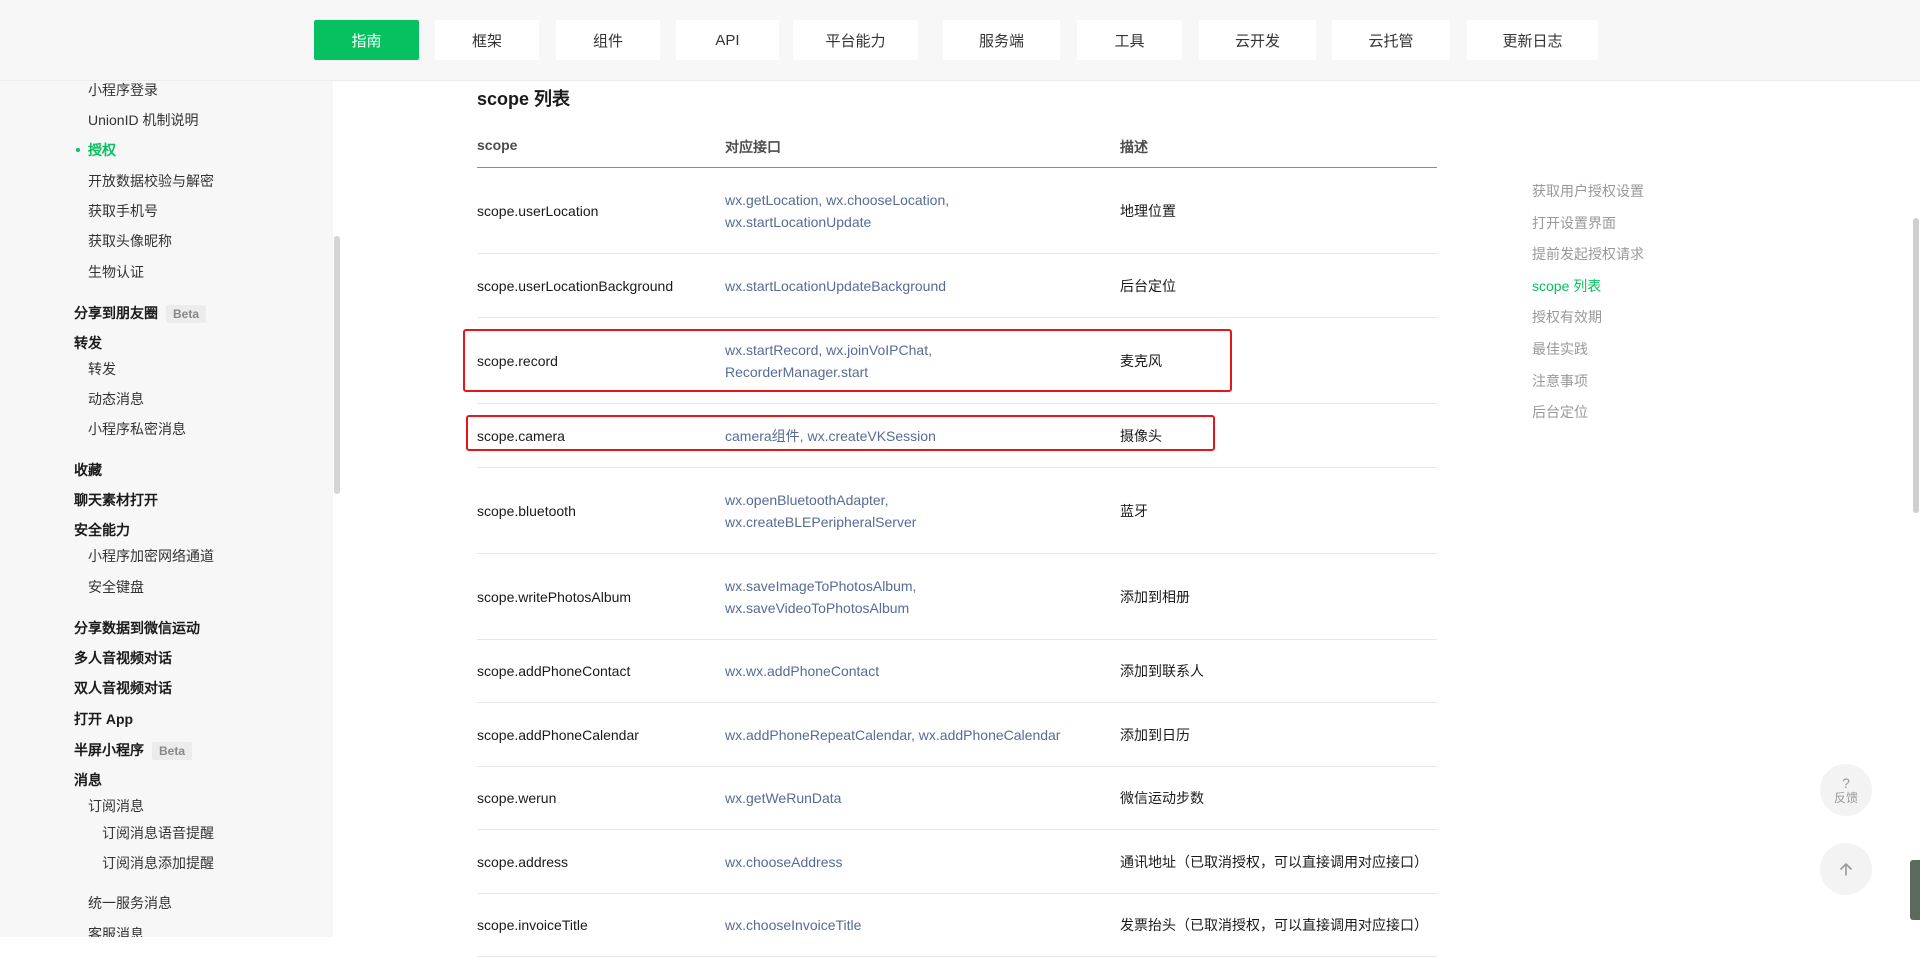  What do you see at coordinates (784, 862) in the screenshot?
I see `api-link: wx.chooseAddress` at bounding box center [784, 862].